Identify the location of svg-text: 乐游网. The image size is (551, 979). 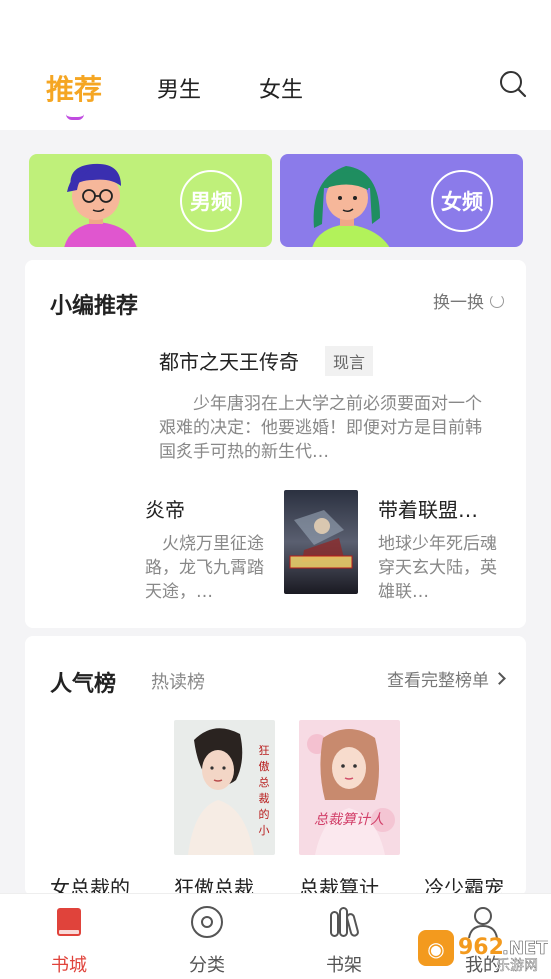
(517, 966).